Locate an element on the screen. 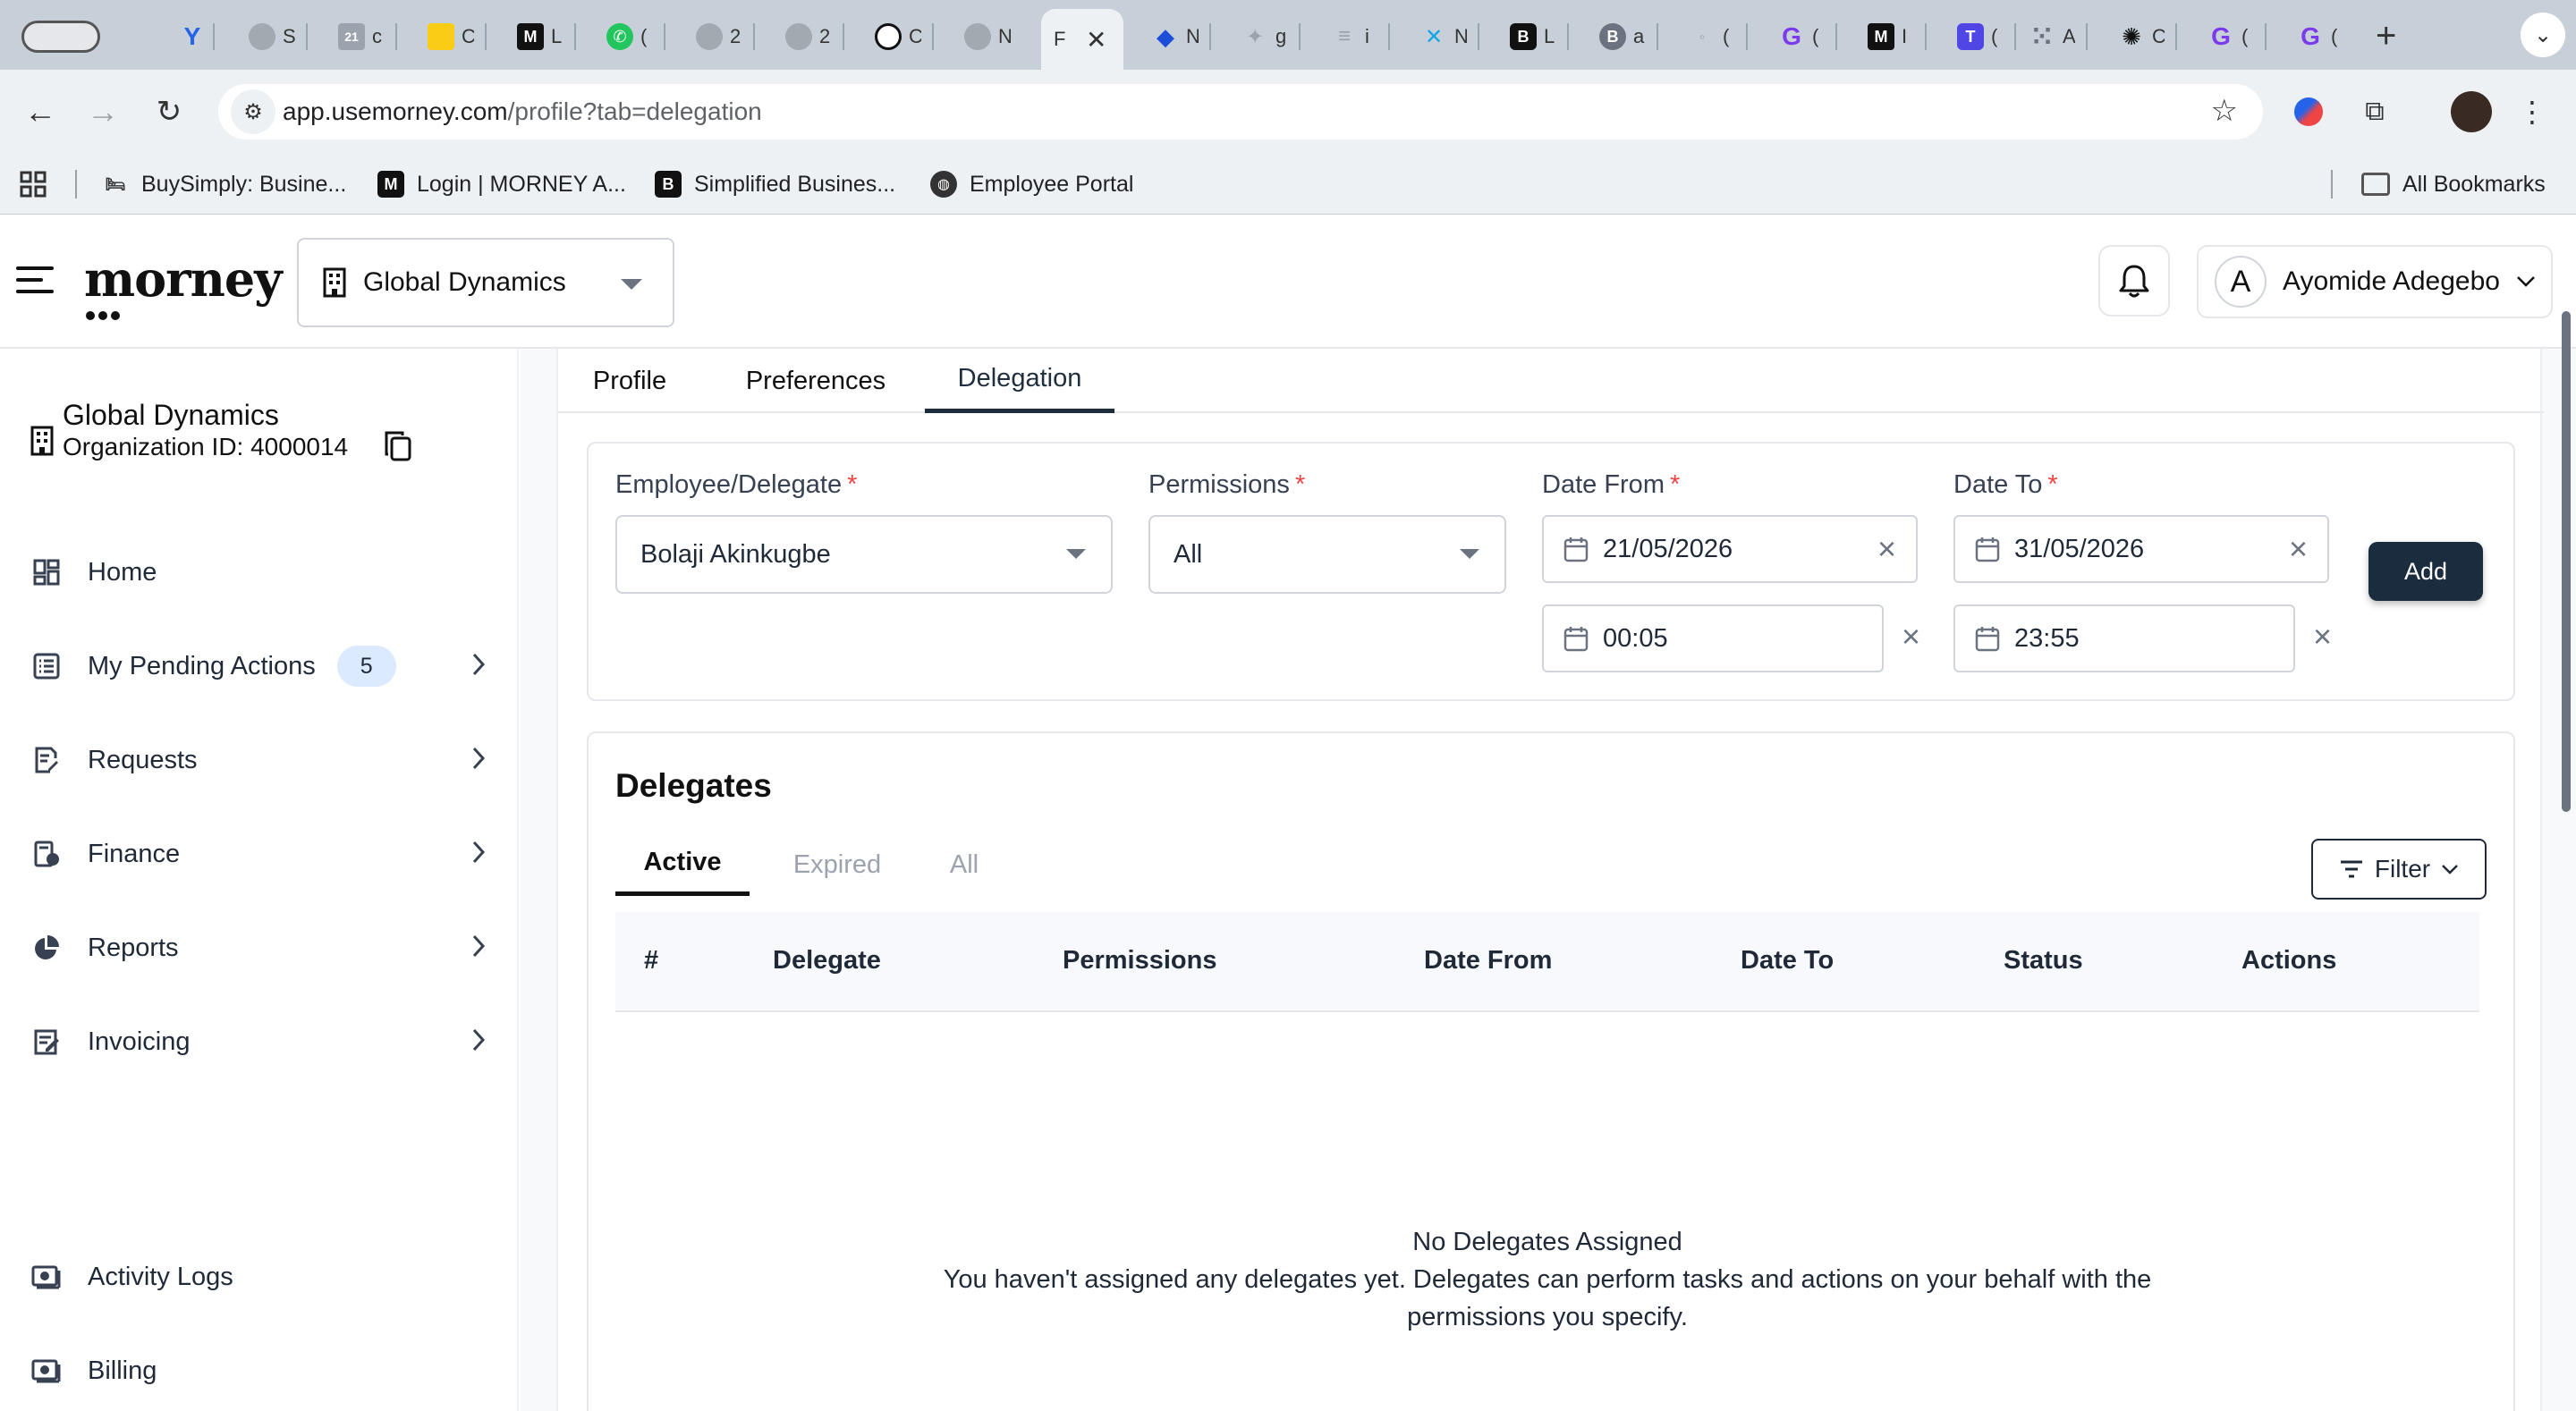  clear-date-from-icon: × is located at coordinates (1886, 549).